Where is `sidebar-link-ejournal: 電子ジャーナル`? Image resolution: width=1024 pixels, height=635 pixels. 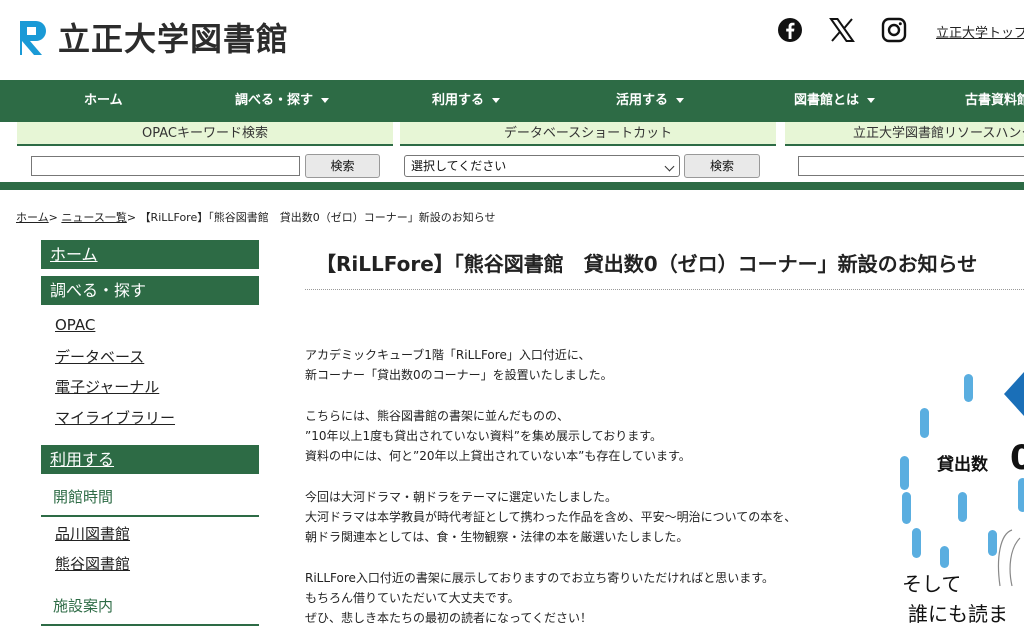 sidebar-link-ejournal: 電子ジャーナル is located at coordinates (107, 386).